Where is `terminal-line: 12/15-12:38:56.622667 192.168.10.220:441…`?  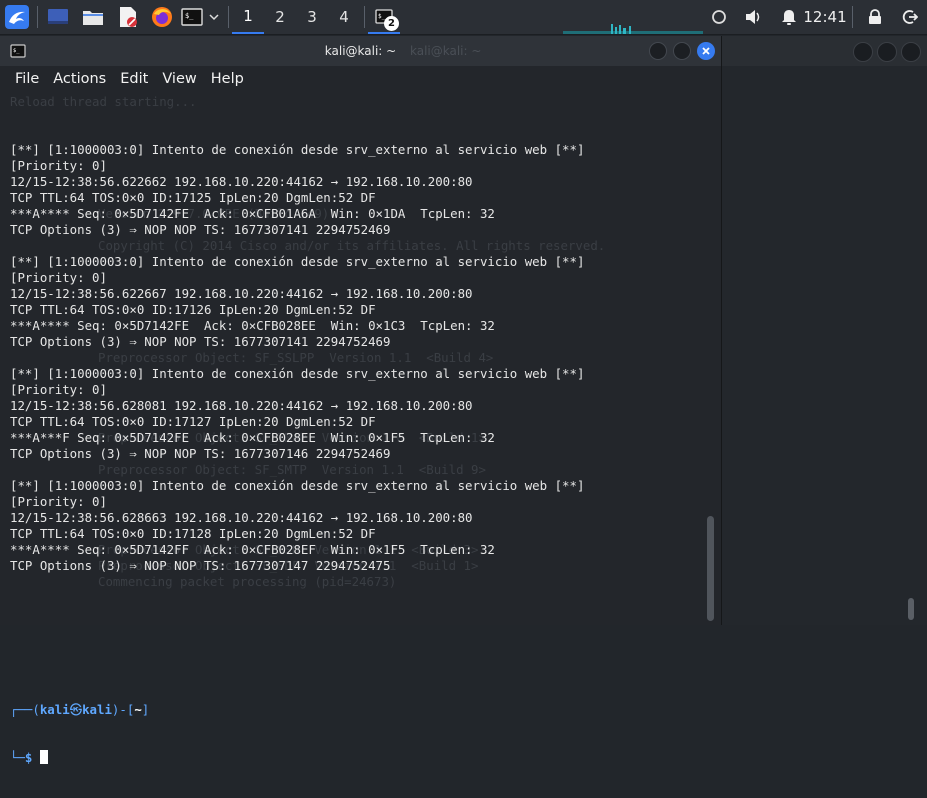
terminal-line: 12/15-12:38:56.622667 192.168.10.220:441… is located at coordinates (241, 293).